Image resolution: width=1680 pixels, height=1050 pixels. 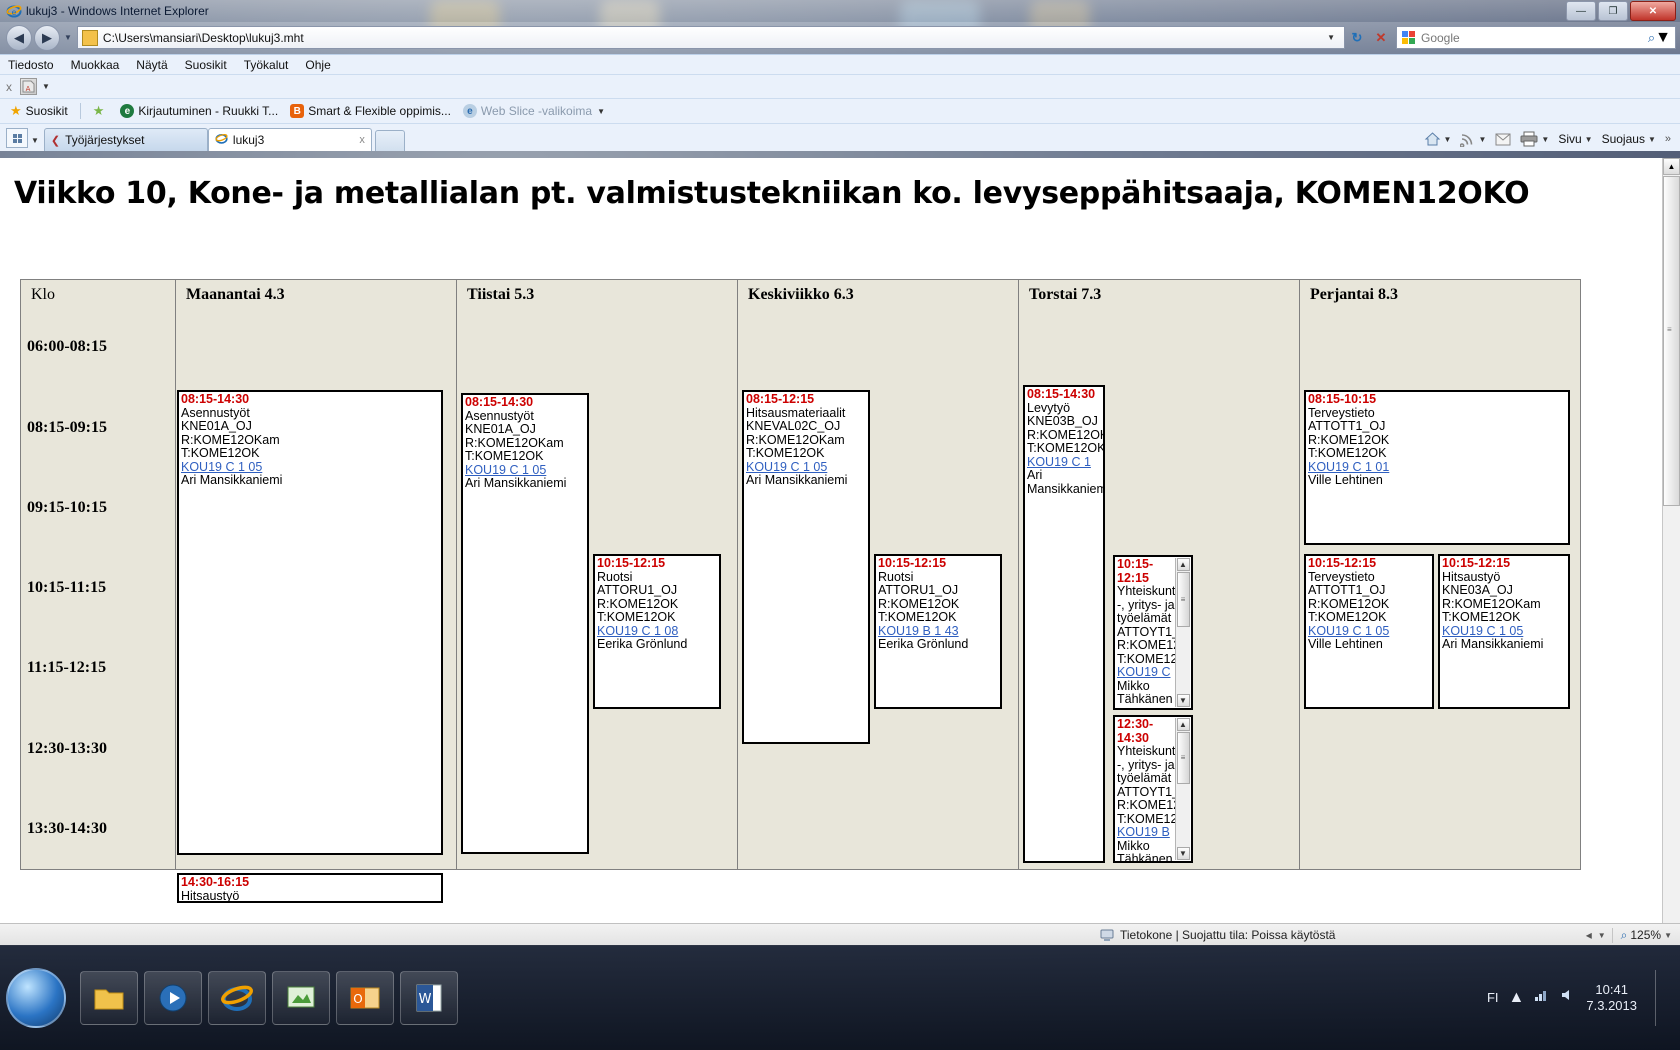 What do you see at coordinates (1589, 139) in the screenshot?
I see `page-caret-icon: ▼` at bounding box center [1589, 139].